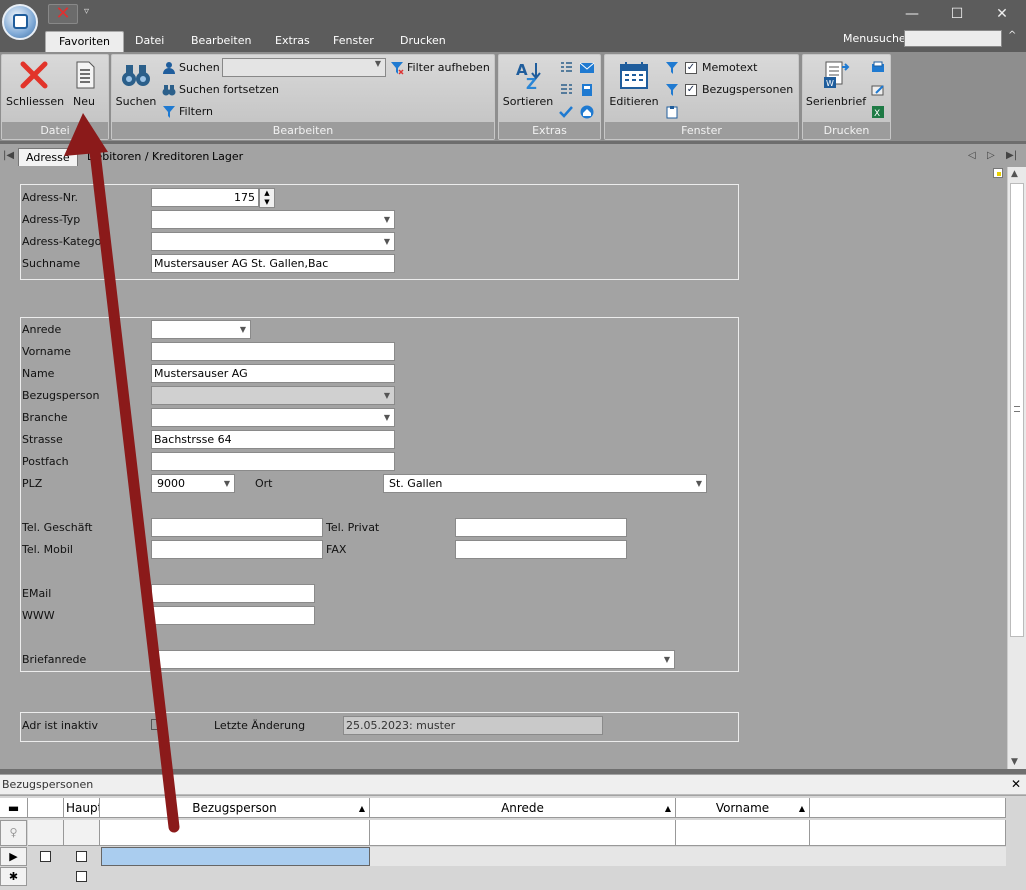 The height and width of the screenshot is (890, 1026). Describe the element at coordinates (836, 101) in the screenshot. I see `serienbrief-label: Serienbrief` at that location.